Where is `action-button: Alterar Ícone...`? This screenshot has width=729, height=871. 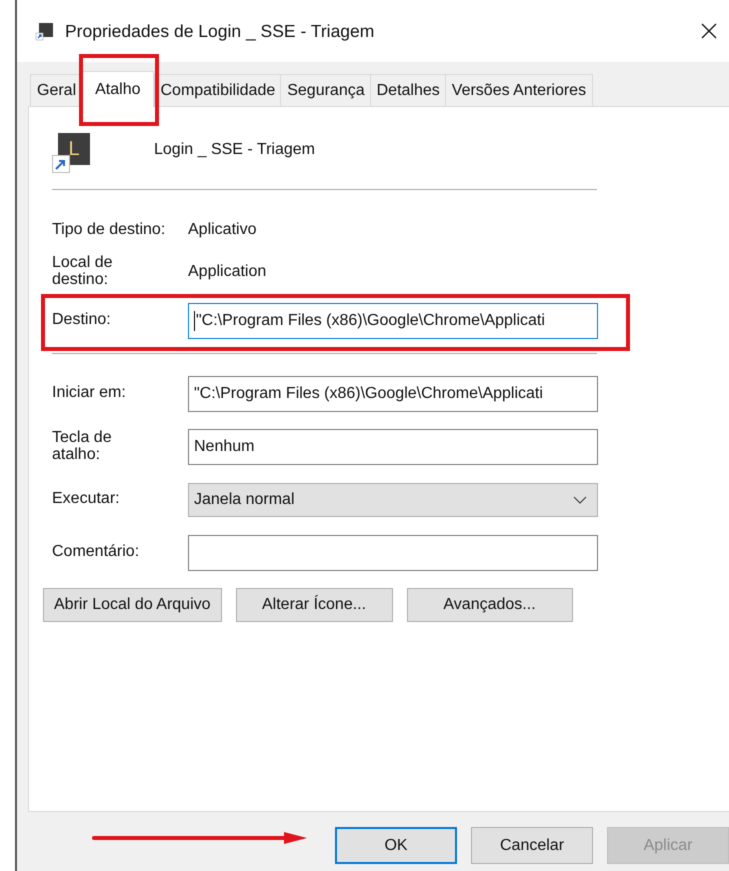 action-button: Alterar Ícone... is located at coordinates (314, 605).